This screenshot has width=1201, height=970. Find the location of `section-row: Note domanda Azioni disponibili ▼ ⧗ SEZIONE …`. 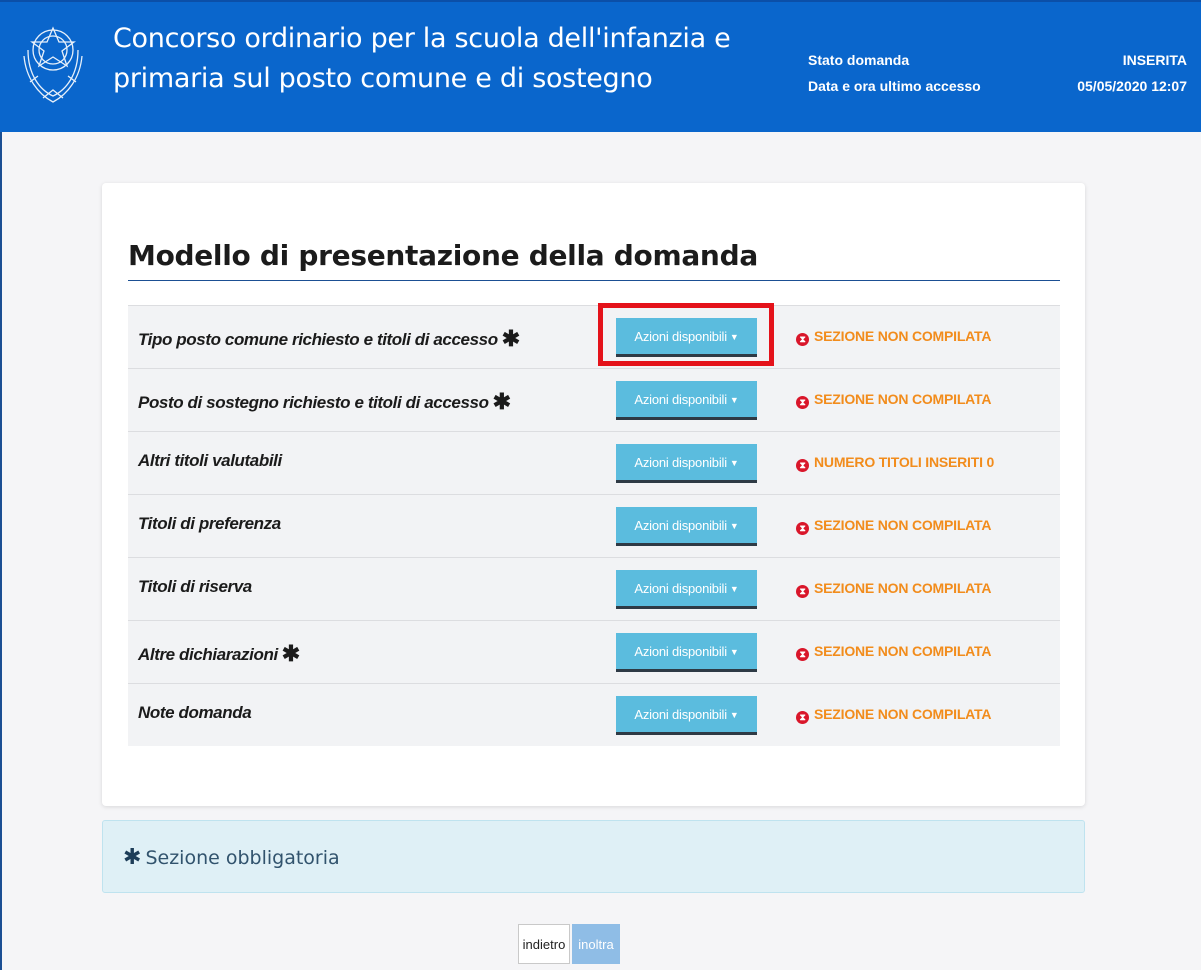

section-row: Note domanda Azioni disponibili ▼ ⧗ SEZIONE … is located at coordinates (594, 714).